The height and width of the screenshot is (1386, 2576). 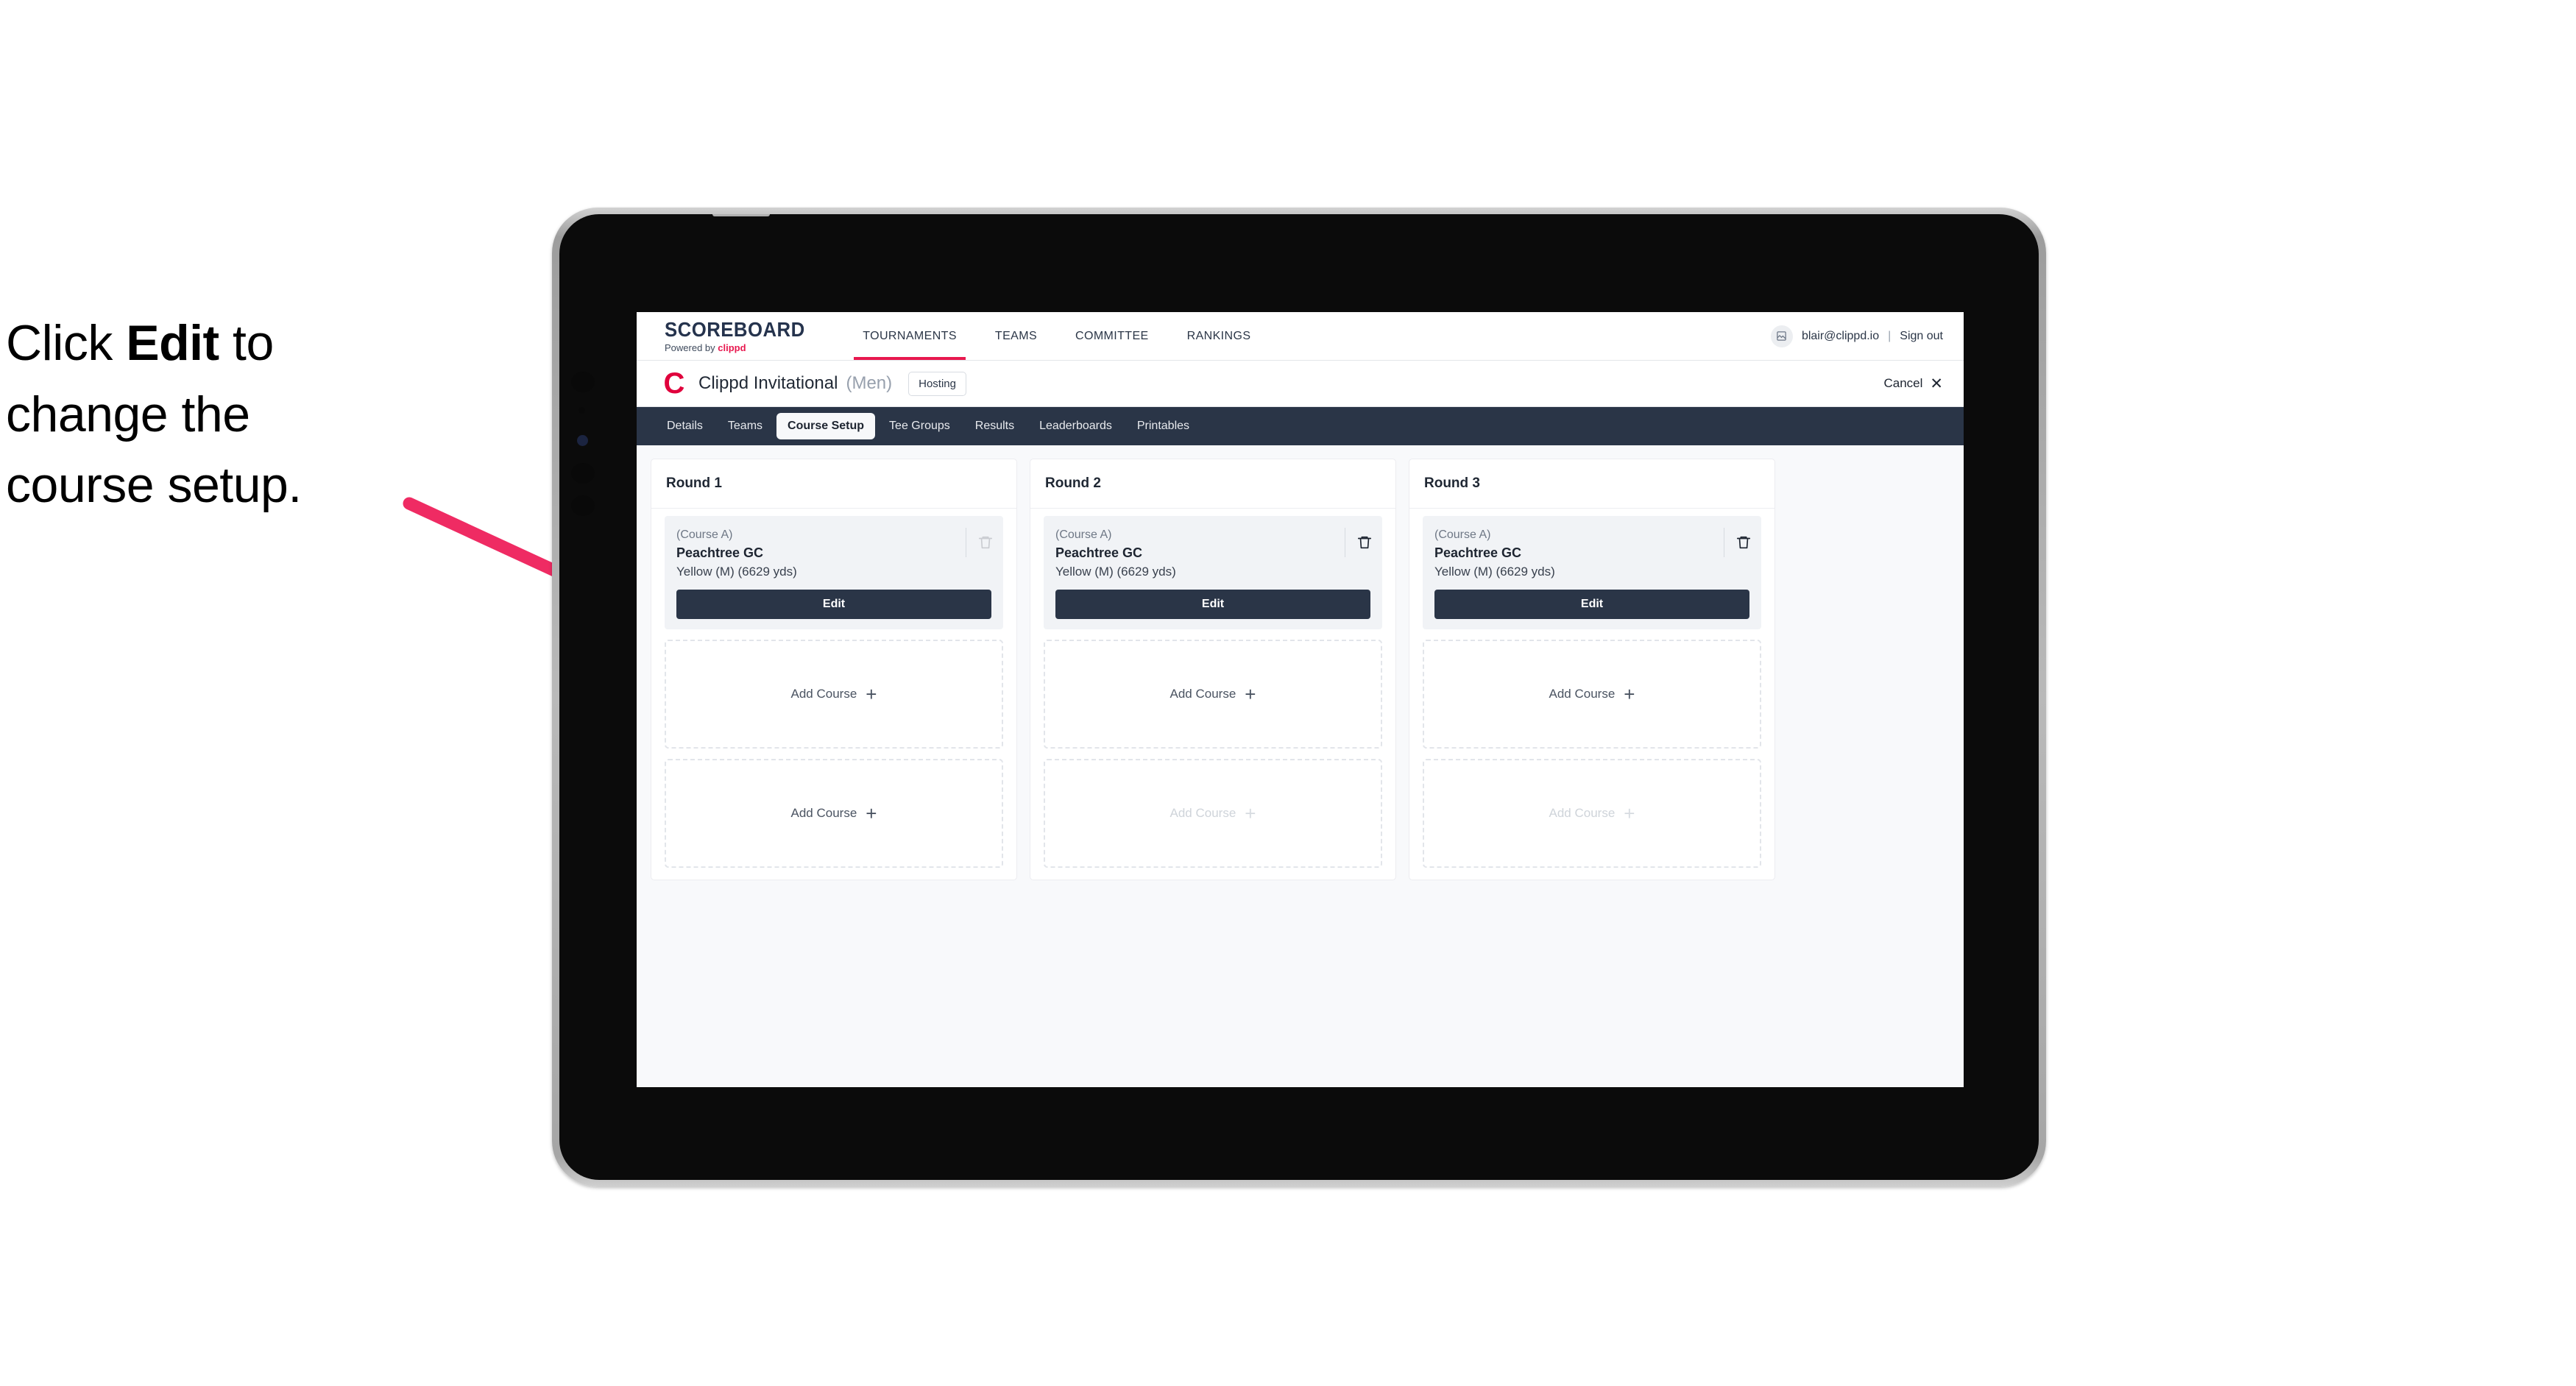 I want to click on instruction-line1-post: to, so click(x=246, y=343).